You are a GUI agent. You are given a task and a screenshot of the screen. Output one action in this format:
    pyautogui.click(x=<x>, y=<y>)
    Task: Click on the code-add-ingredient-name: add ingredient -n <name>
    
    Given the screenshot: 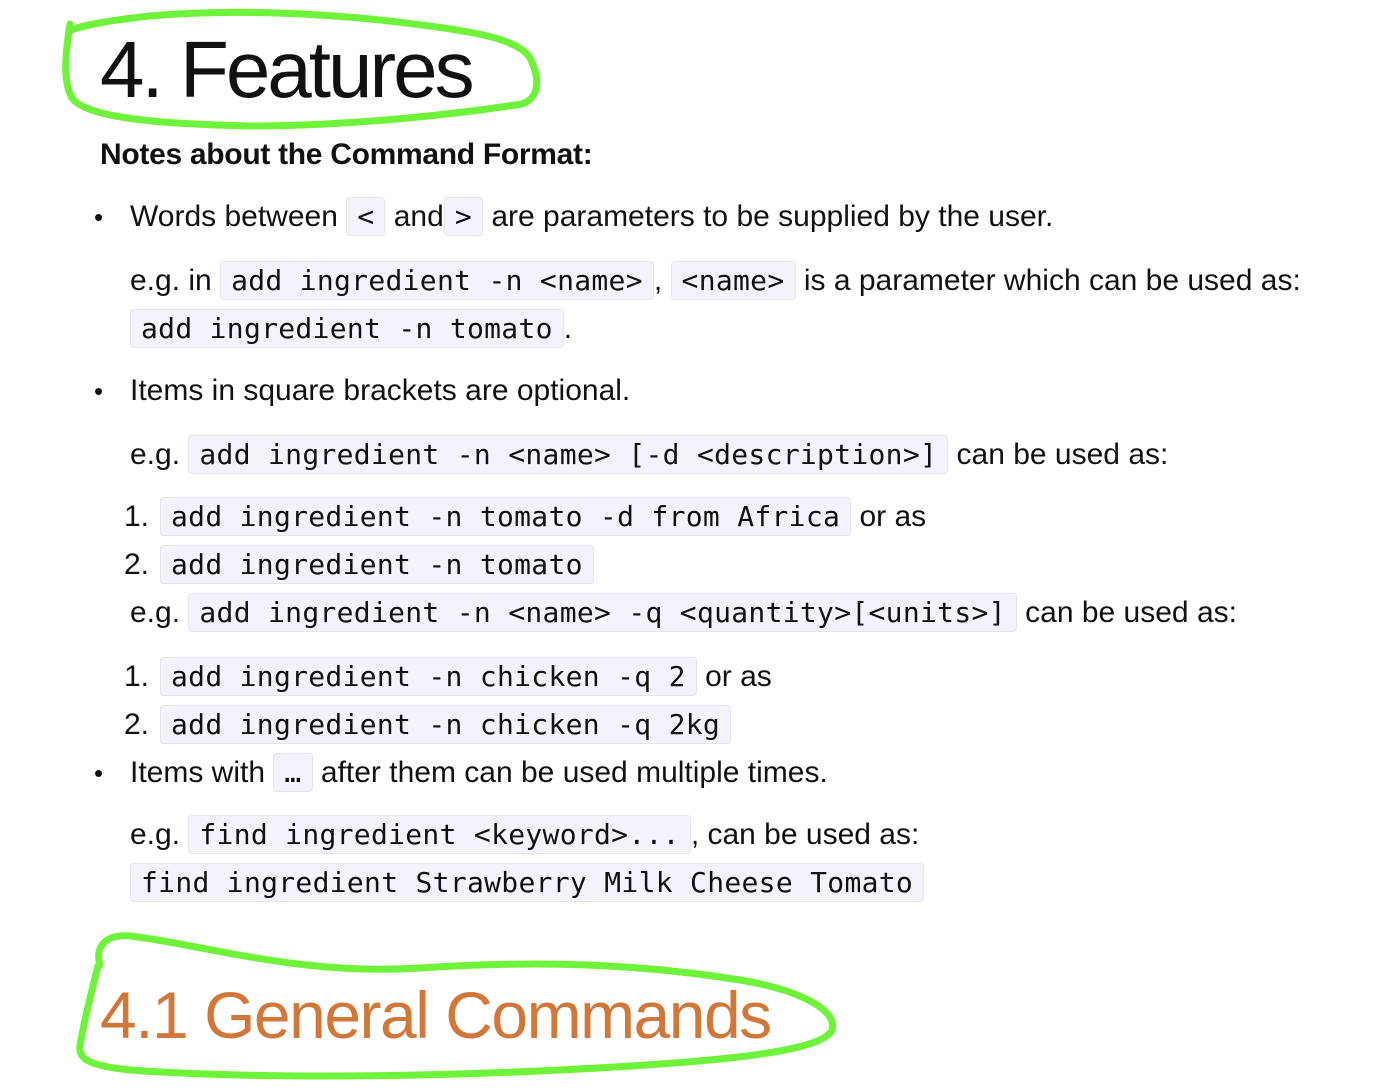 What is the action you would take?
    pyautogui.click(x=437, y=280)
    